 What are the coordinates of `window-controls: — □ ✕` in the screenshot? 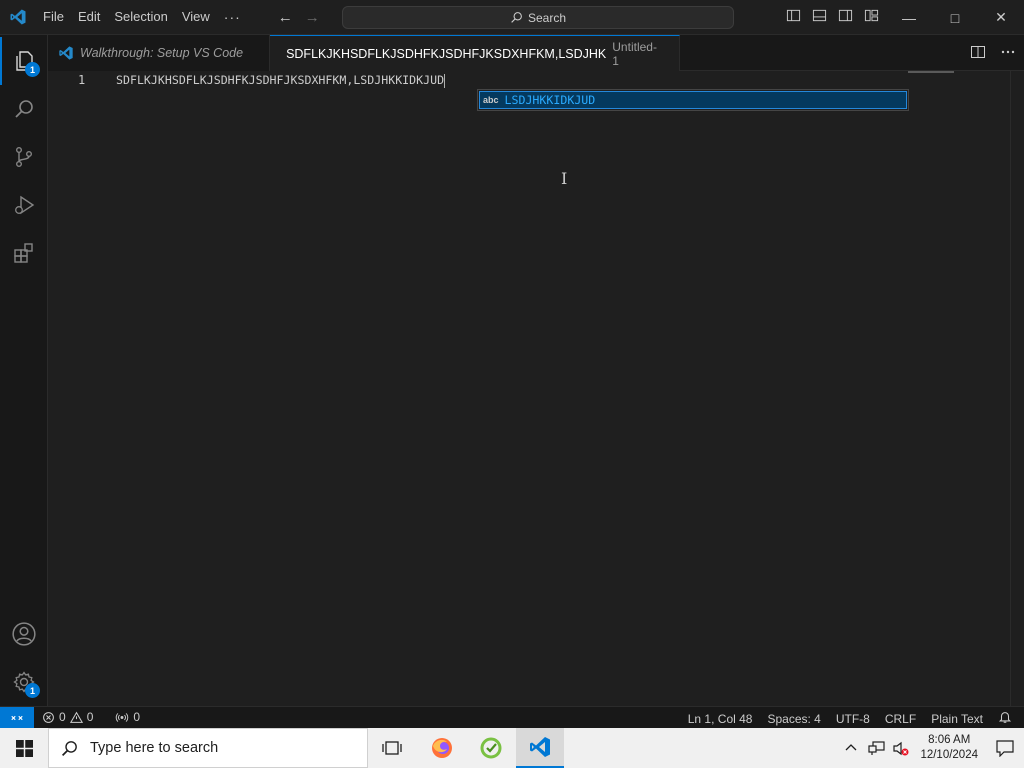 It's located at (955, 17).